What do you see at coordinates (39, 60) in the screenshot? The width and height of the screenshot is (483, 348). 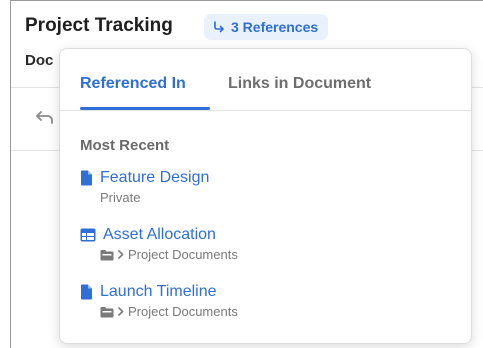 I see `document-subtitle: Doc` at bounding box center [39, 60].